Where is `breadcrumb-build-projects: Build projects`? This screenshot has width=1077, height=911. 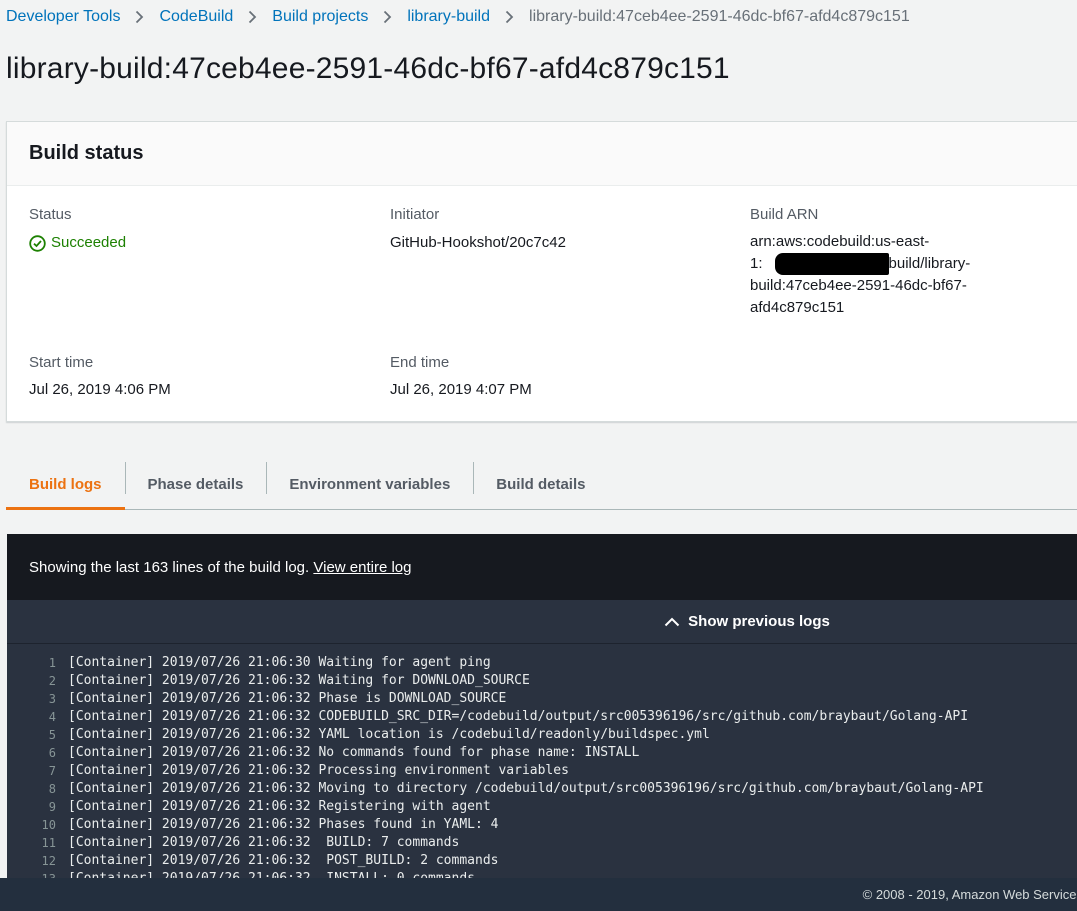 breadcrumb-build-projects: Build projects is located at coordinates (320, 17).